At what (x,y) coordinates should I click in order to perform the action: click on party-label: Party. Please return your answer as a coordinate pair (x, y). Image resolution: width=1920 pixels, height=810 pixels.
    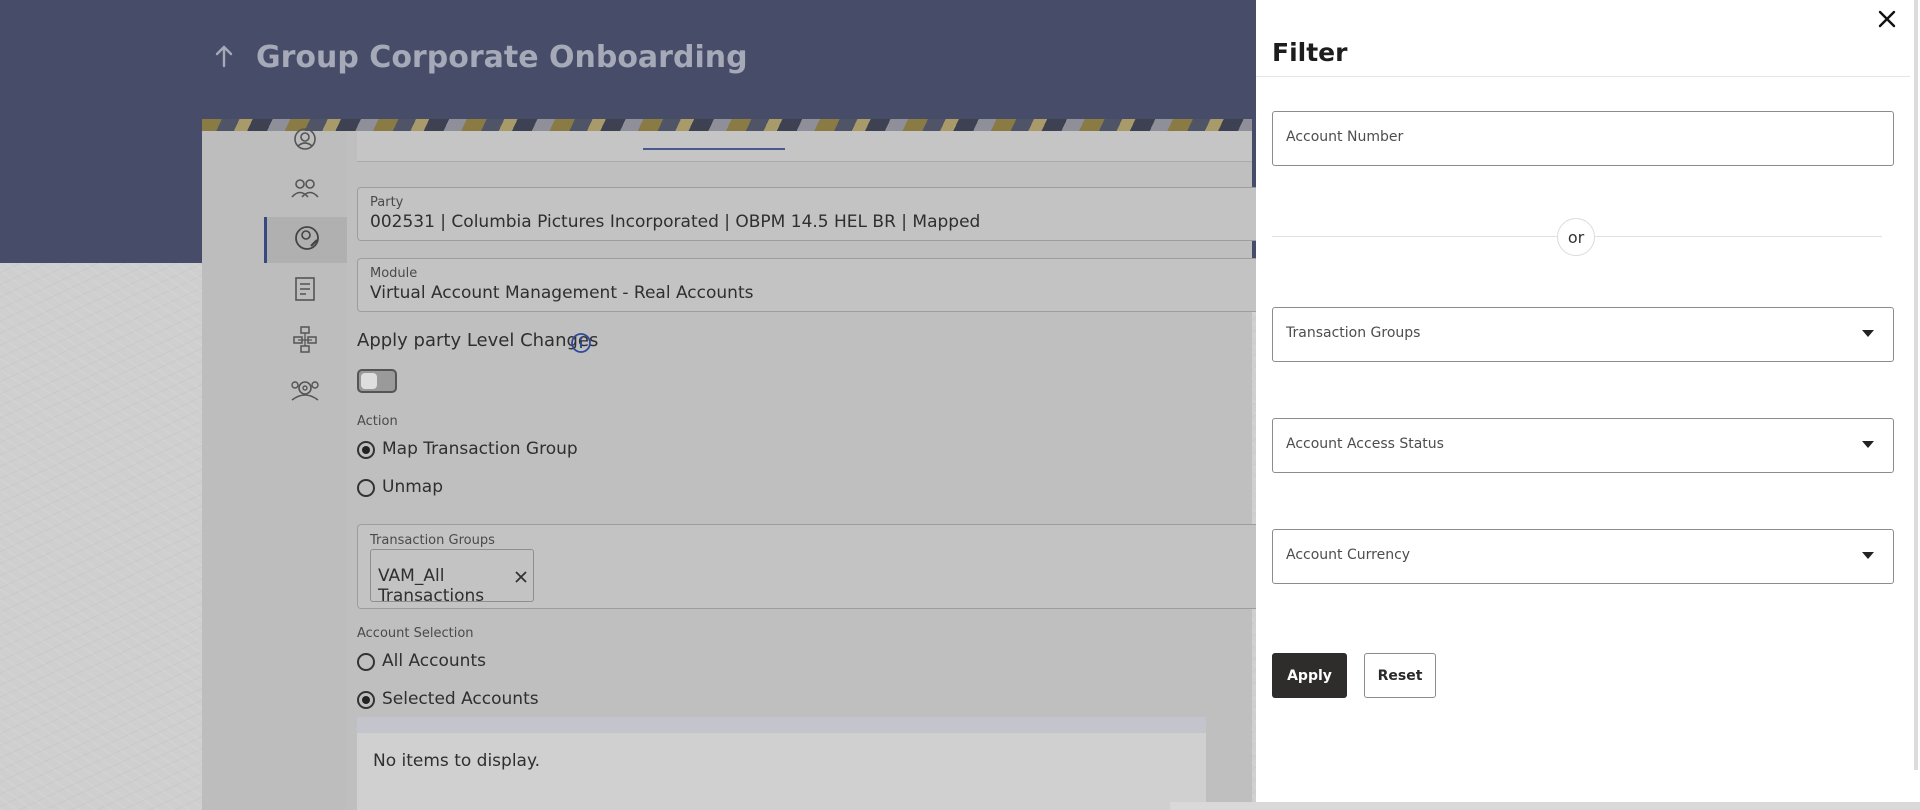
    Looking at the image, I should click on (387, 202).